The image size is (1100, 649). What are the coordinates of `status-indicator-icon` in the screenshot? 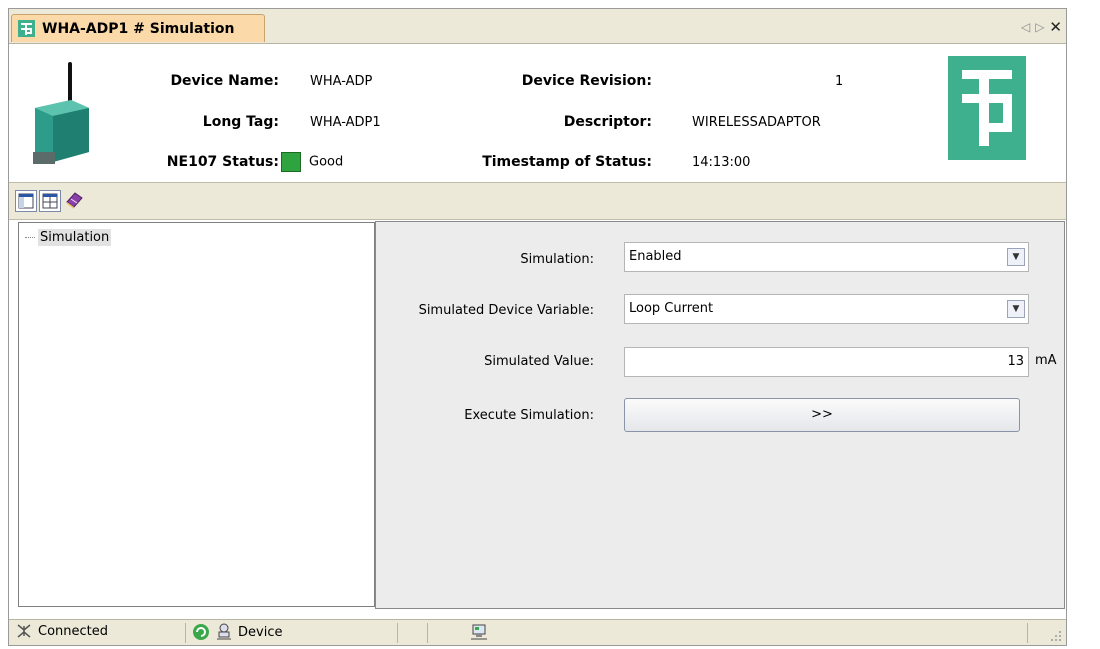 It's located at (291, 162).